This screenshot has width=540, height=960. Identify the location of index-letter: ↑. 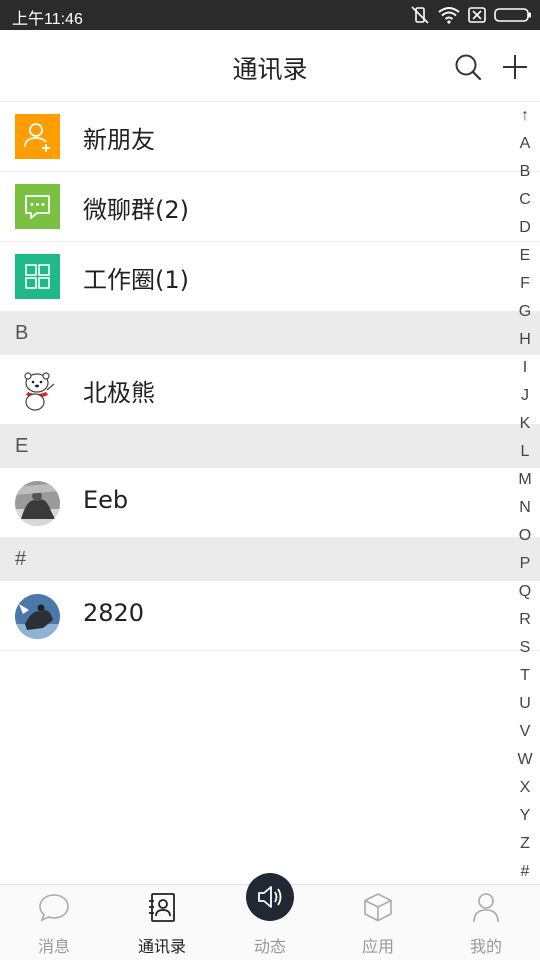
(525, 116).